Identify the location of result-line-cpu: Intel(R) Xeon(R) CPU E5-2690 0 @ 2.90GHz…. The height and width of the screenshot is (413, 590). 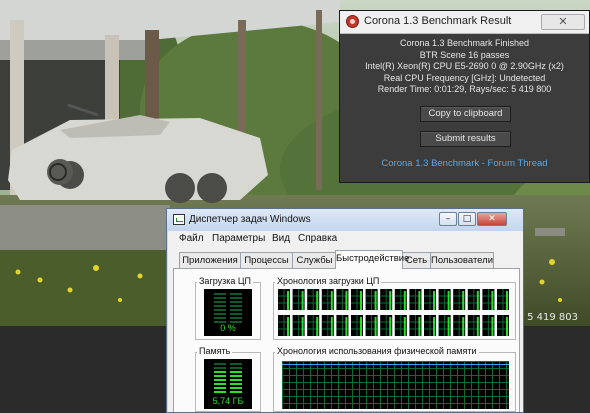
(464, 66).